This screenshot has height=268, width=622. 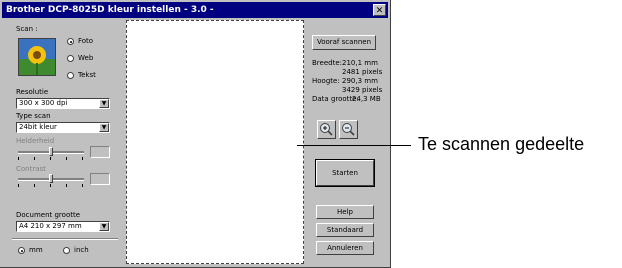 What do you see at coordinates (37, 57) in the screenshot?
I see `photo-thumbnail-icon` at bounding box center [37, 57].